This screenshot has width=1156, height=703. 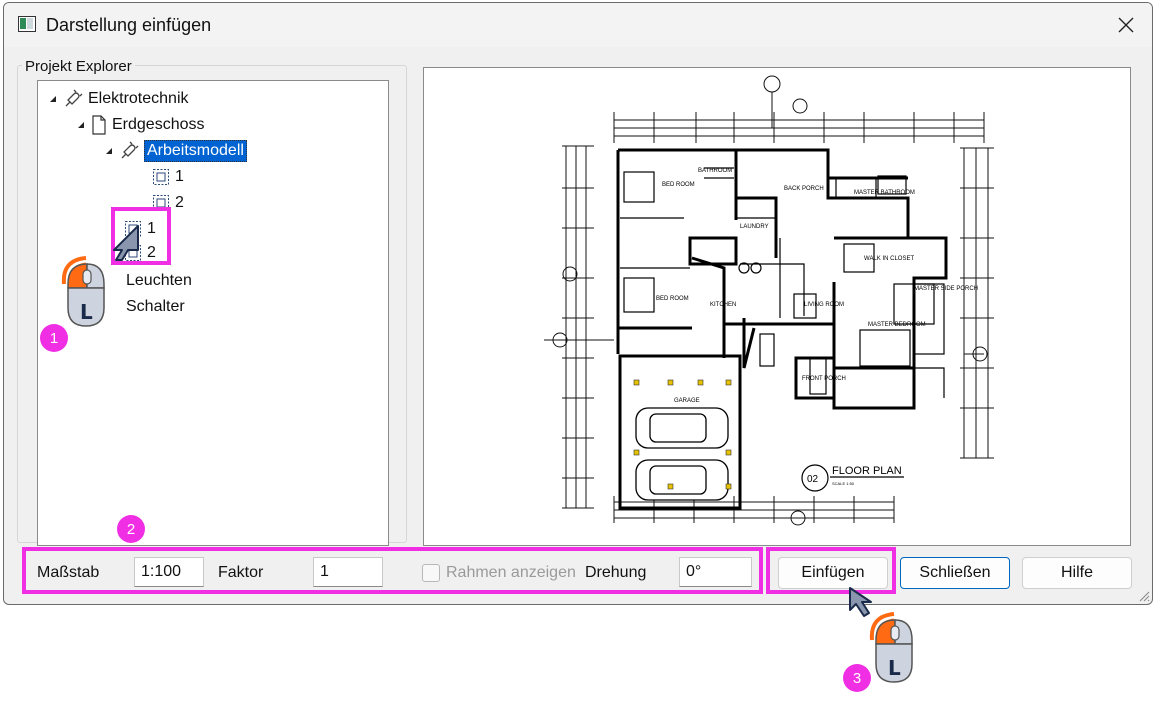 I want to click on factor-label: Faktor, so click(x=241, y=572).